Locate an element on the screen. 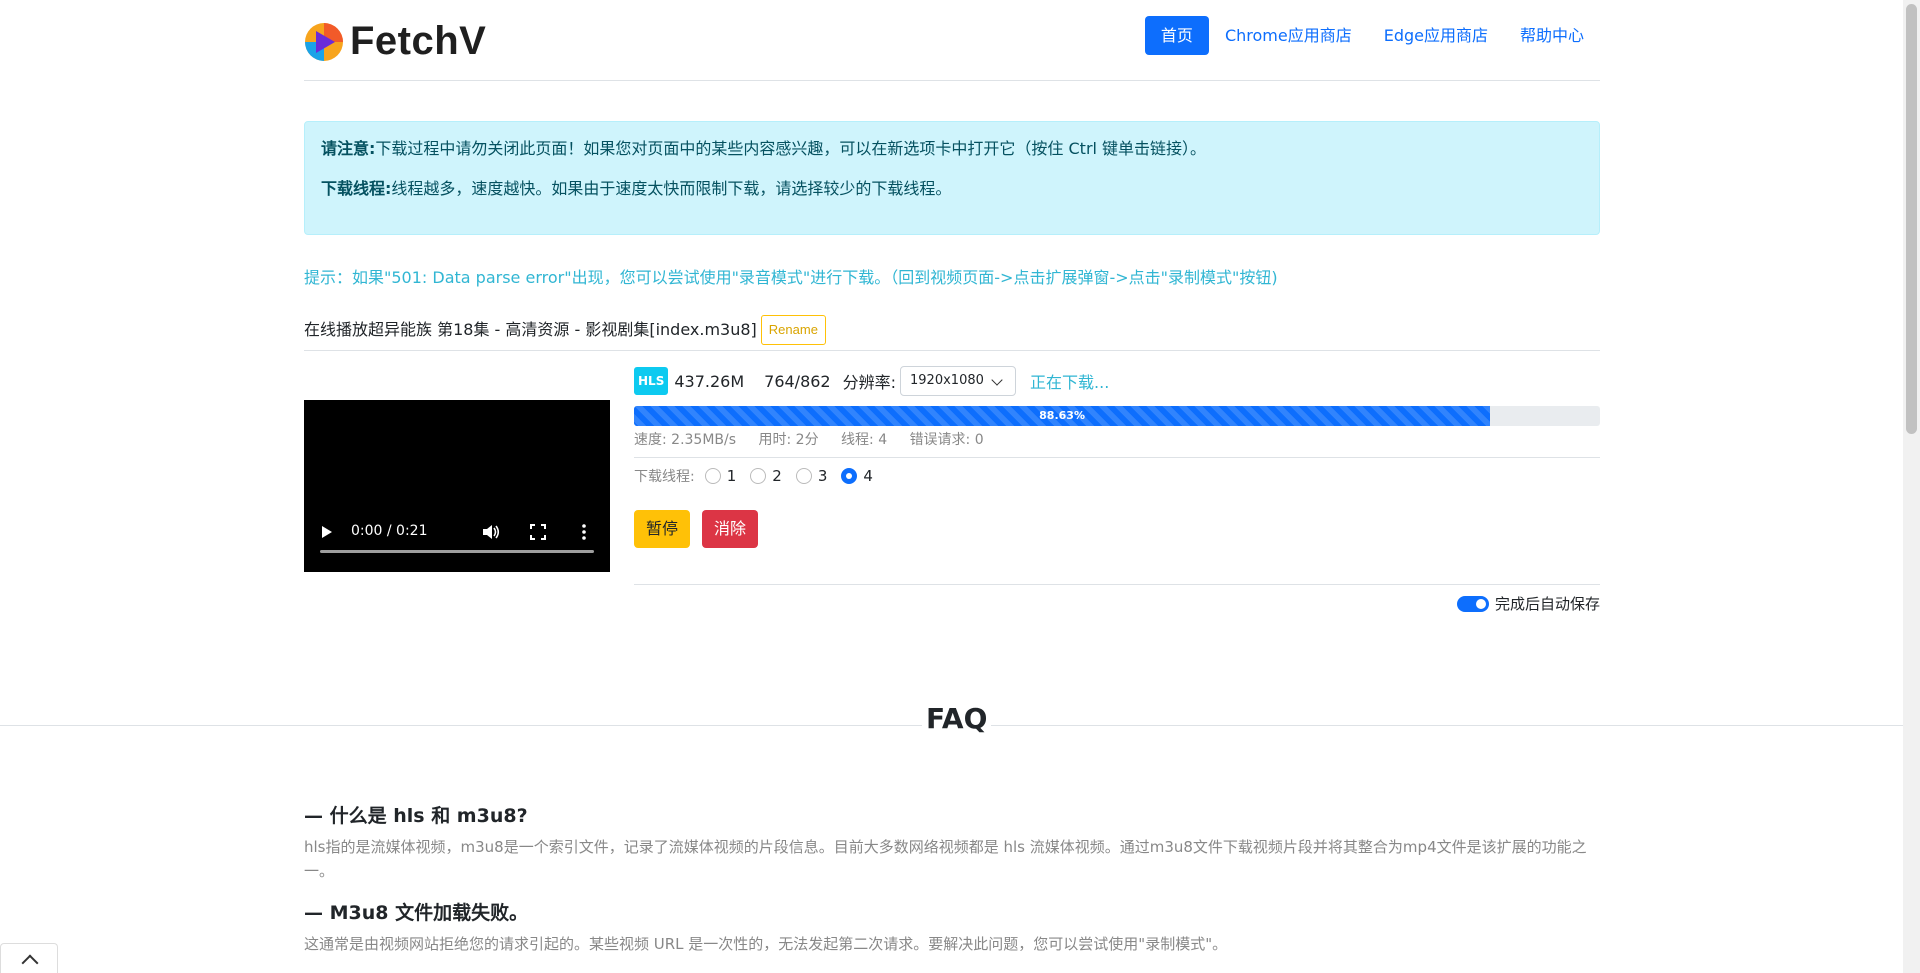  download-progress-bar: 88.63% is located at coordinates (1117, 416).